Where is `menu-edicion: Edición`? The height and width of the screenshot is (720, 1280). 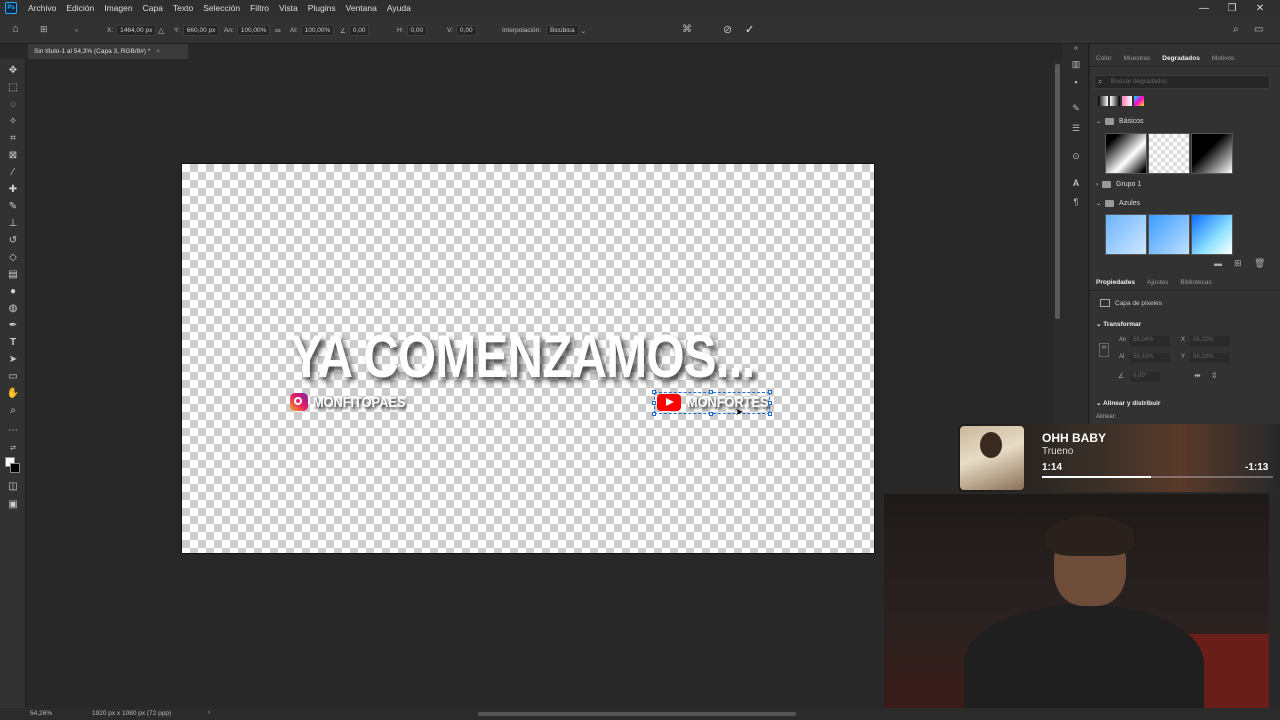 menu-edicion: Edición is located at coordinates (80, 8).